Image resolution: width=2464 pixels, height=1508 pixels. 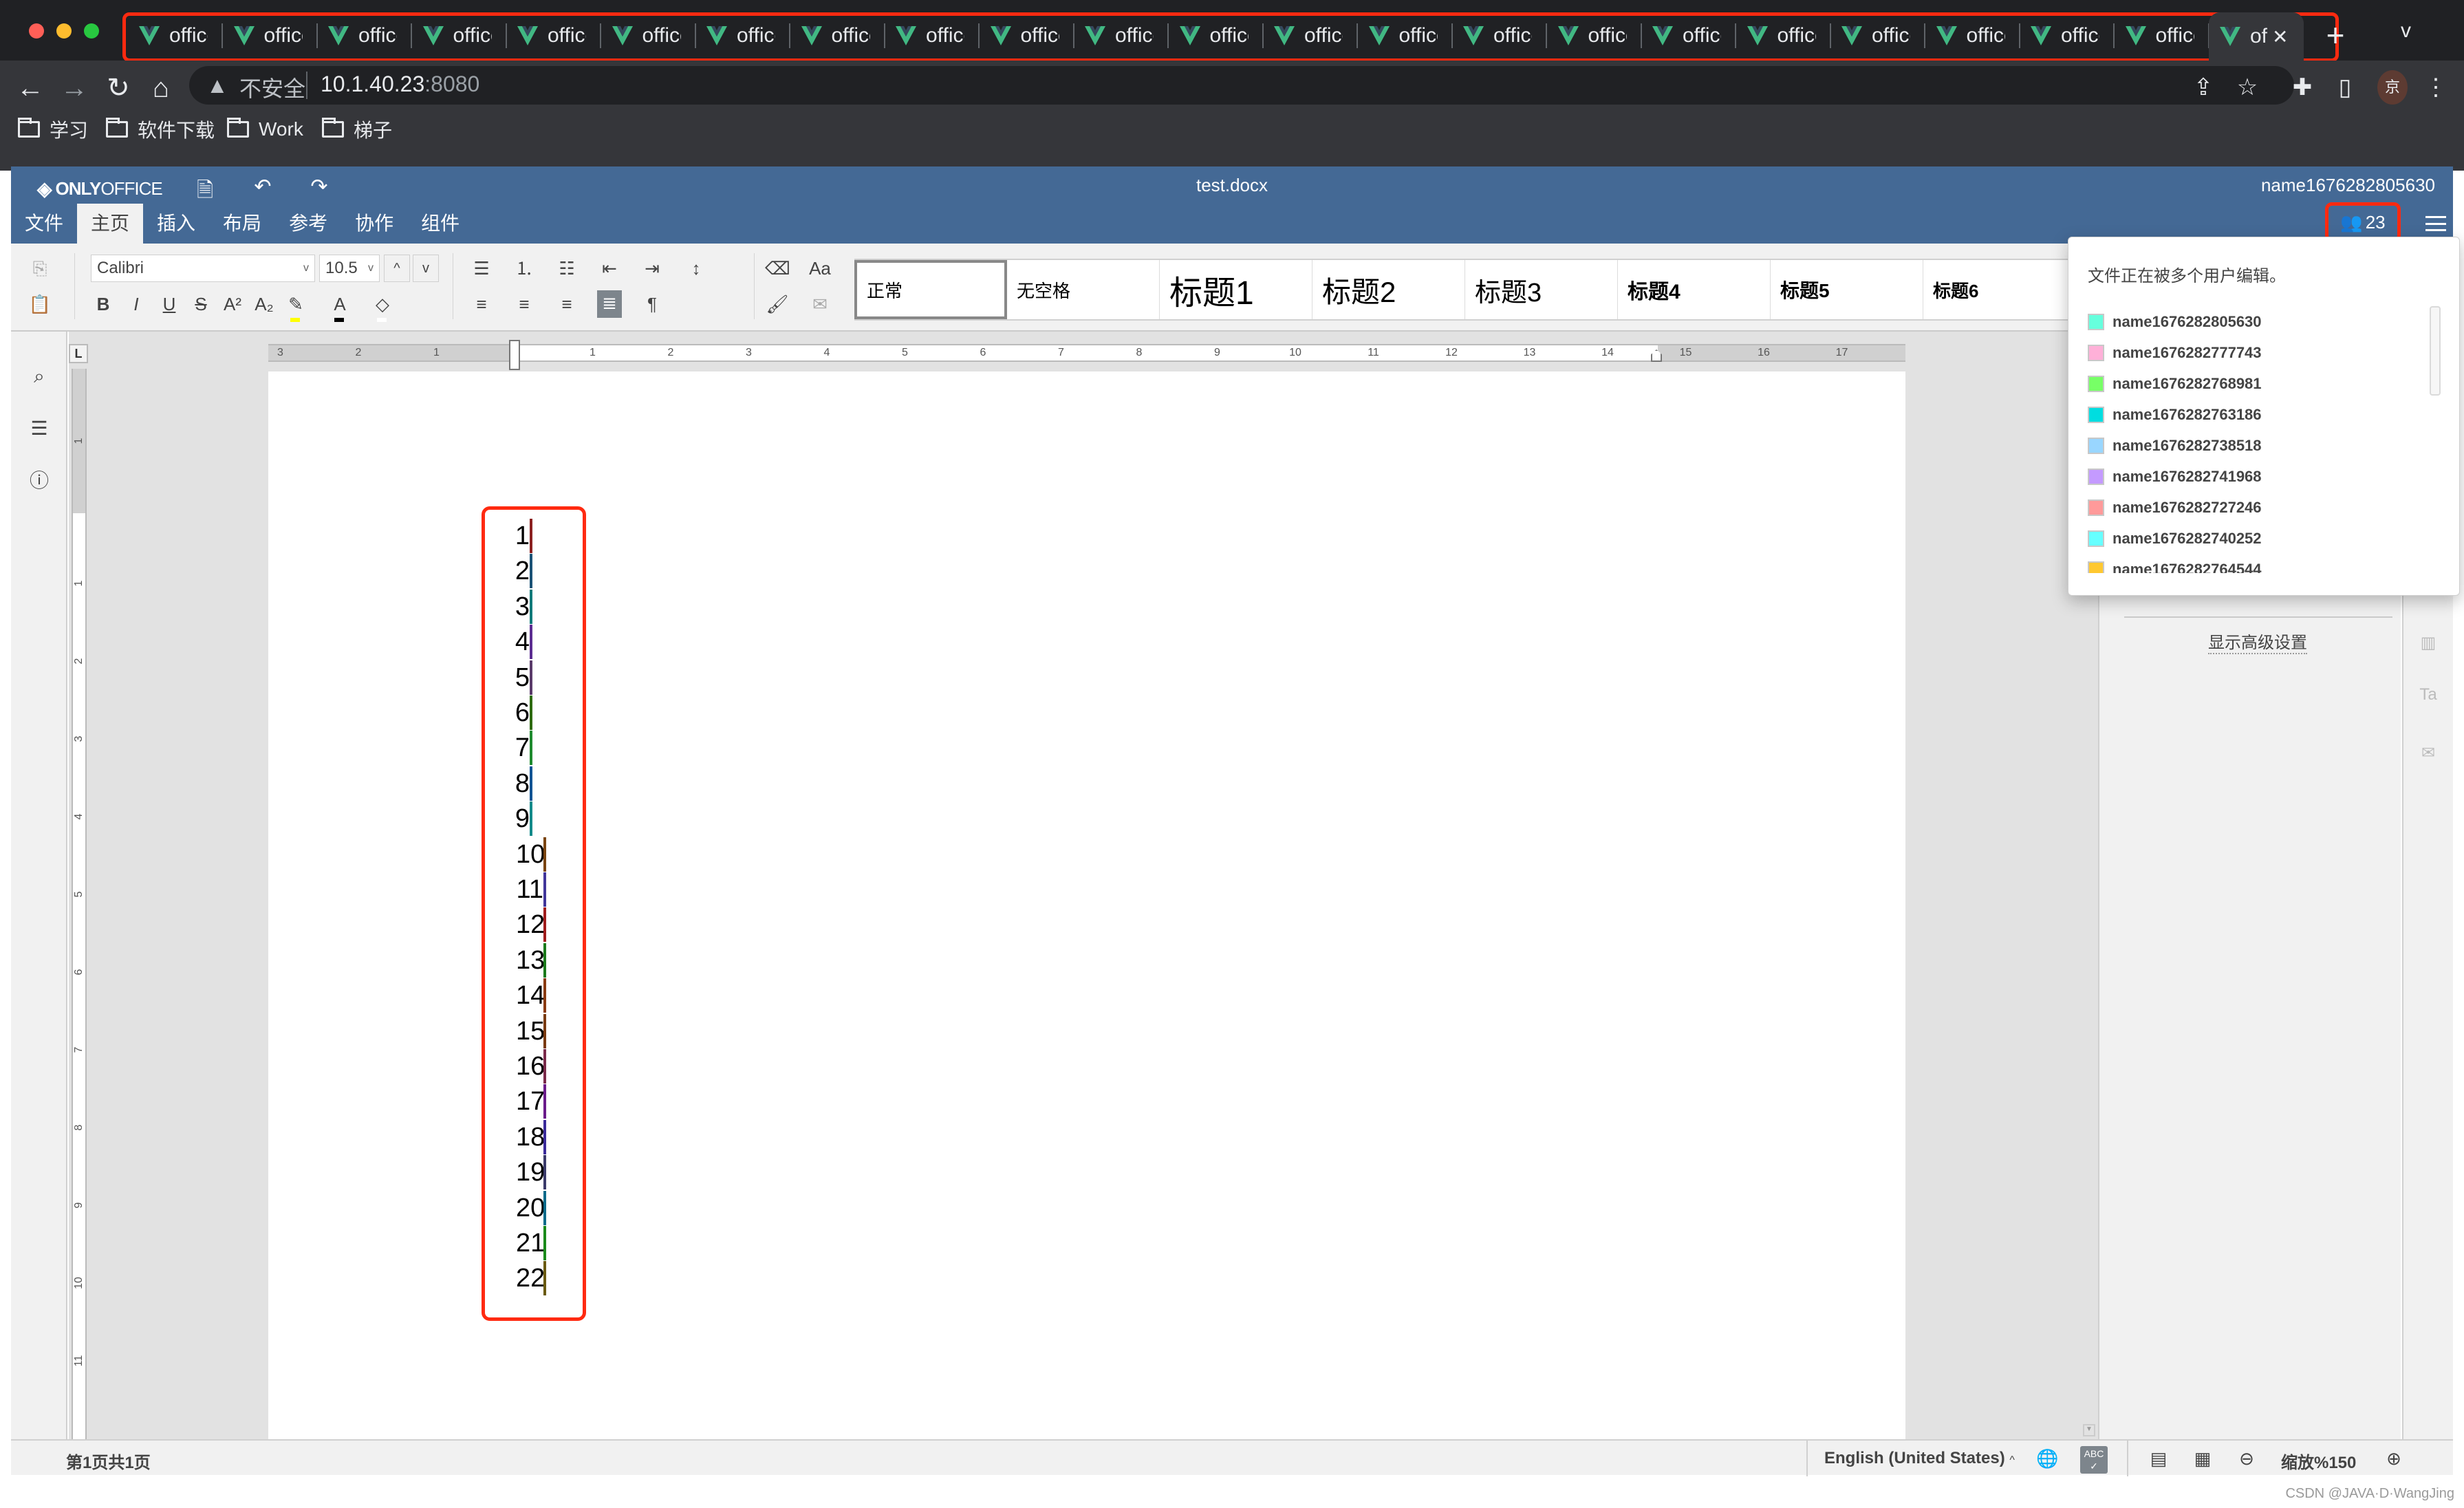 What do you see at coordinates (522, 571) in the screenshot?
I see `document-line: 2` at bounding box center [522, 571].